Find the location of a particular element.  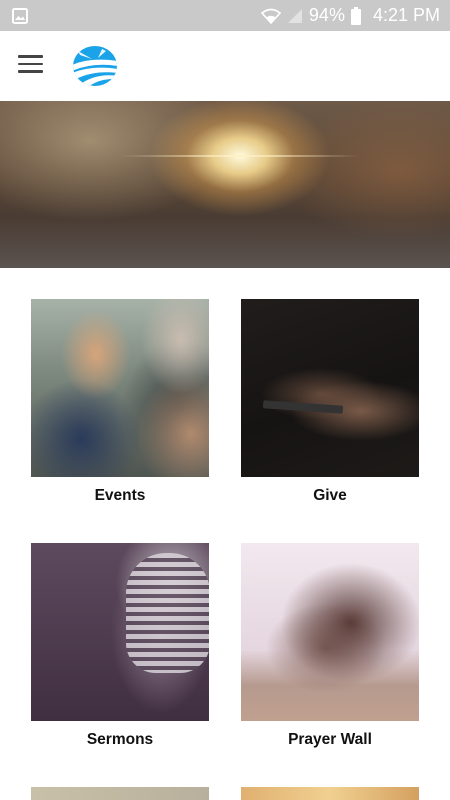

sermons-image is located at coordinates (120, 632).